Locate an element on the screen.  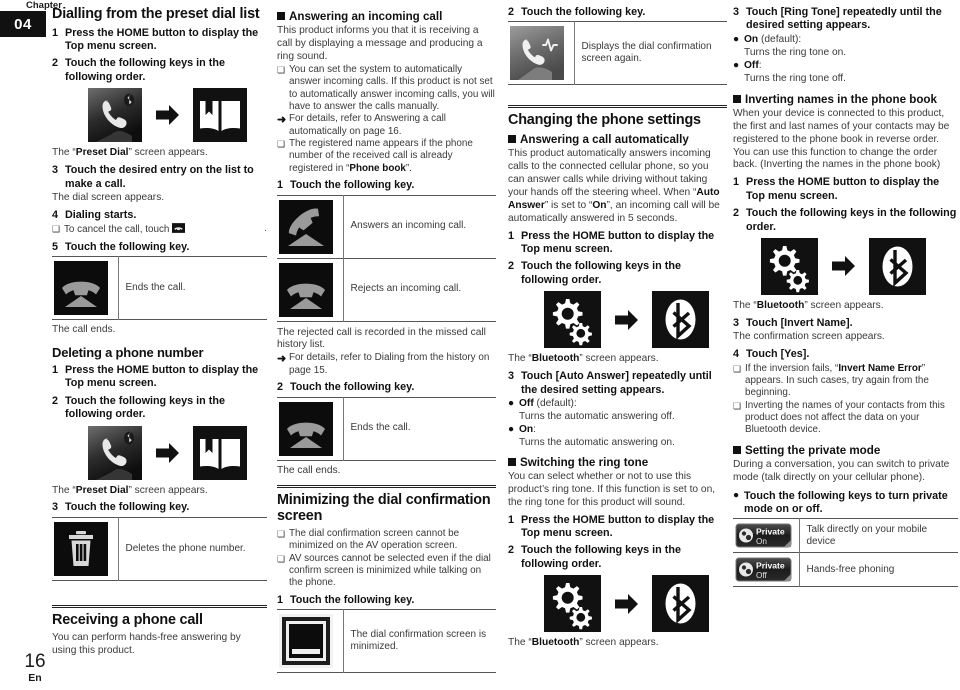
result-text-call-ends: The call ends. is located at coordinates (84, 329).